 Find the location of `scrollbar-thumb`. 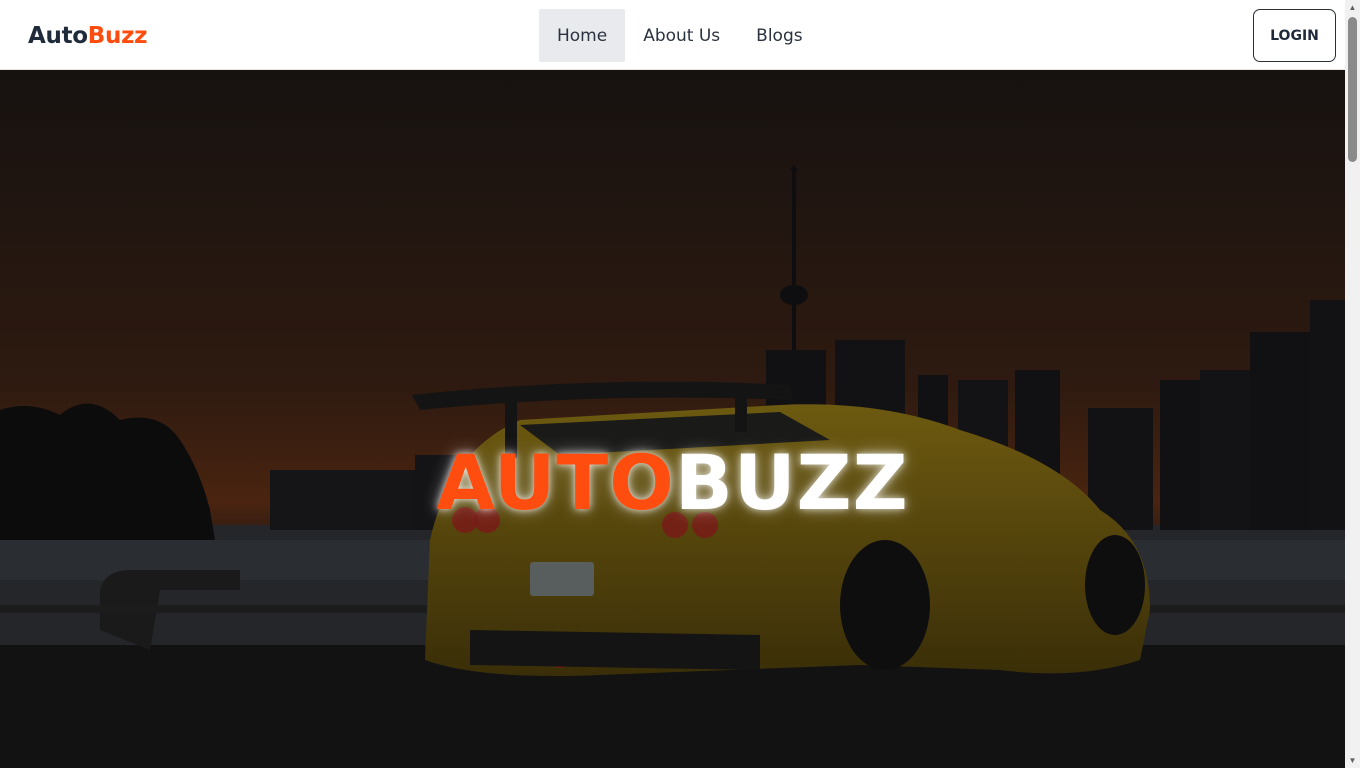

scrollbar-thumb is located at coordinates (1352, 89).